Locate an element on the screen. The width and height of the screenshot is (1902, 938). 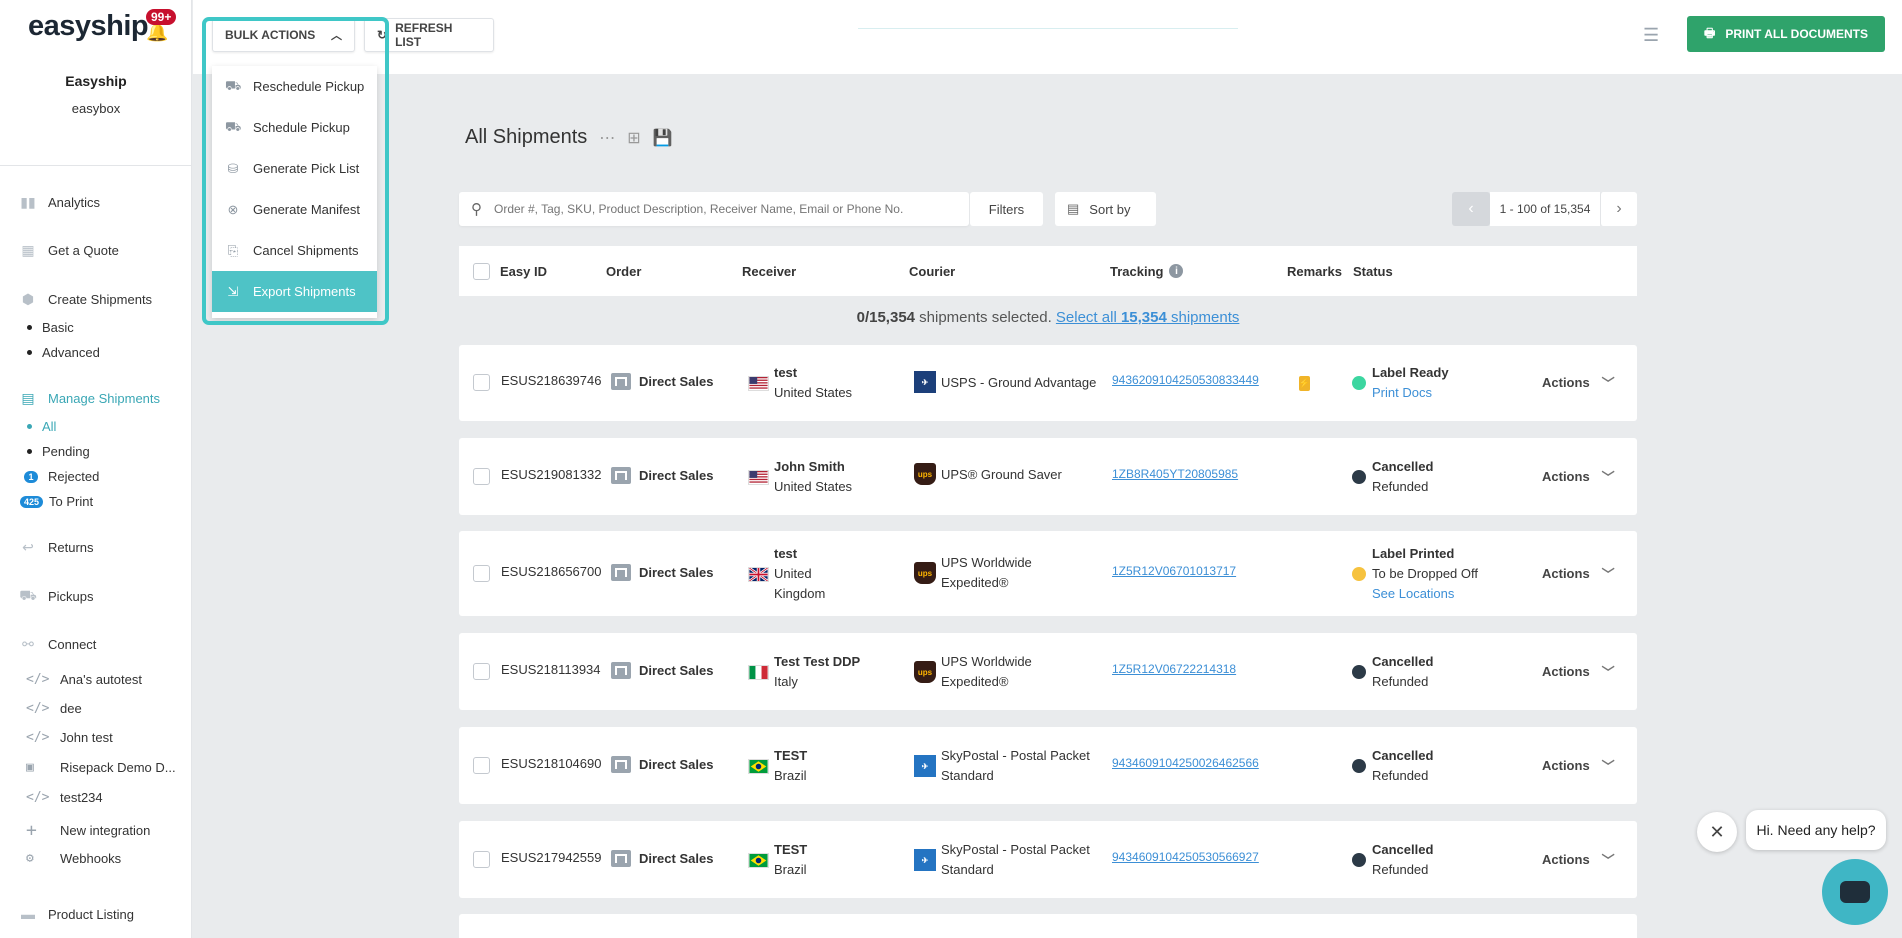
previous-page-button: ‹ is located at coordinates (1471, 209).